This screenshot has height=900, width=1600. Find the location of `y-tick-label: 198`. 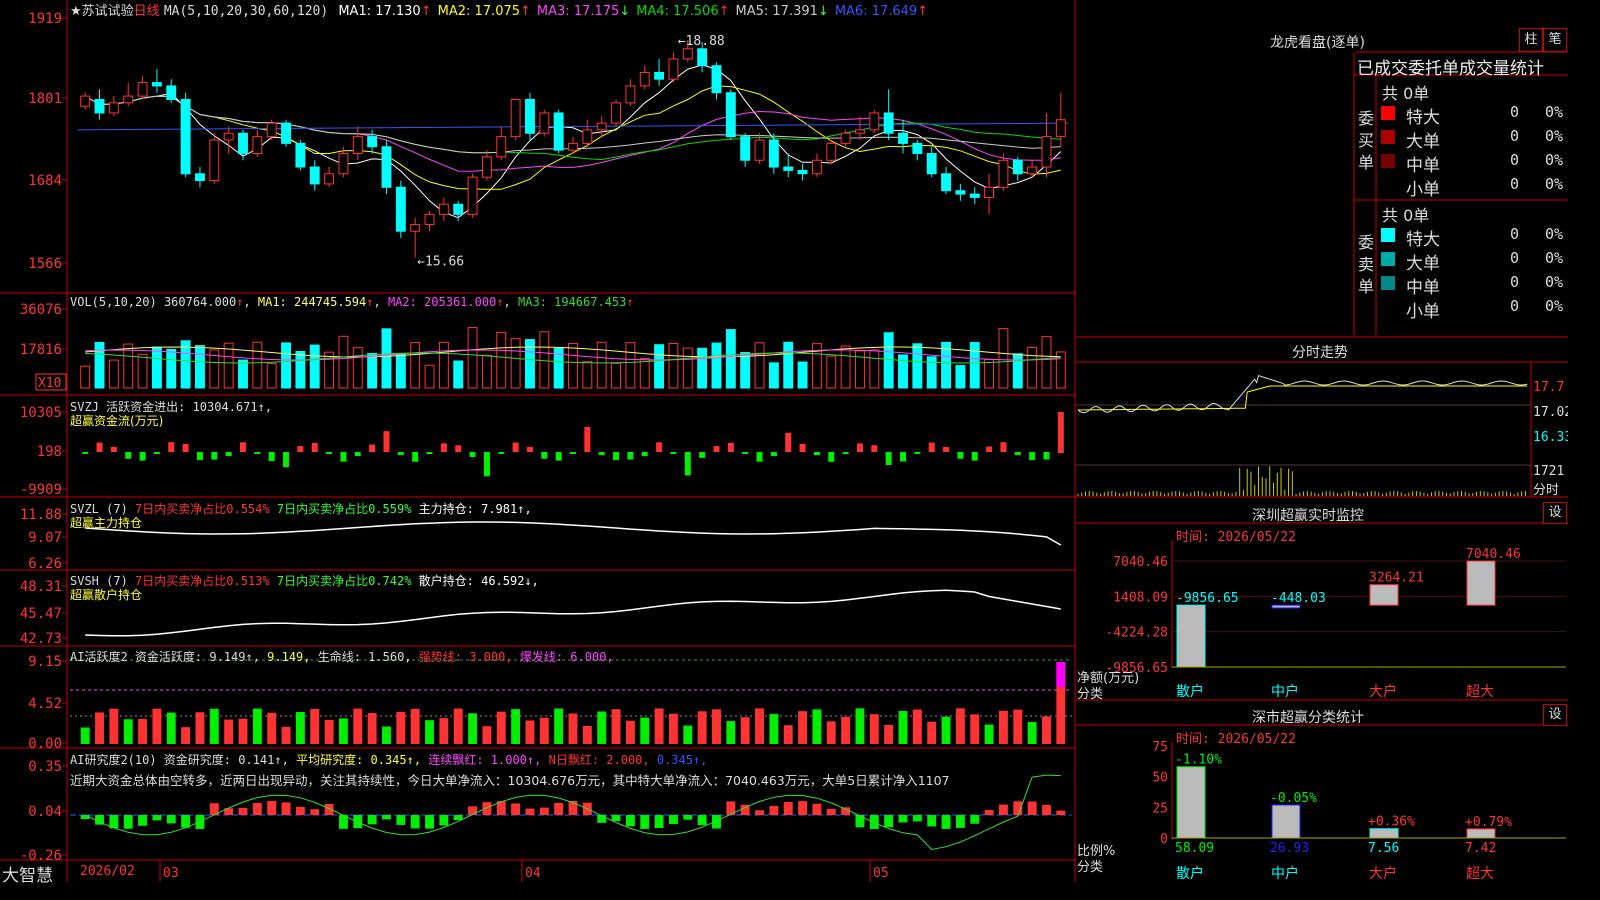

y-tick-label: 198 is located at coordinates (49, 452).